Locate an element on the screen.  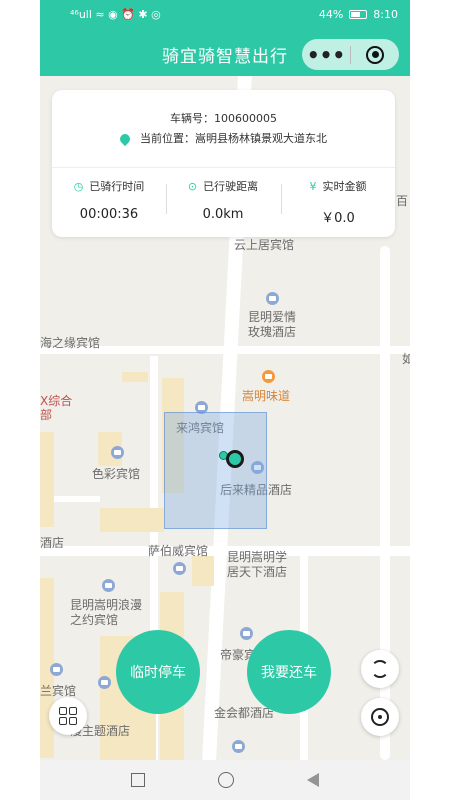
parking-area is located at coordinates (215, 470).